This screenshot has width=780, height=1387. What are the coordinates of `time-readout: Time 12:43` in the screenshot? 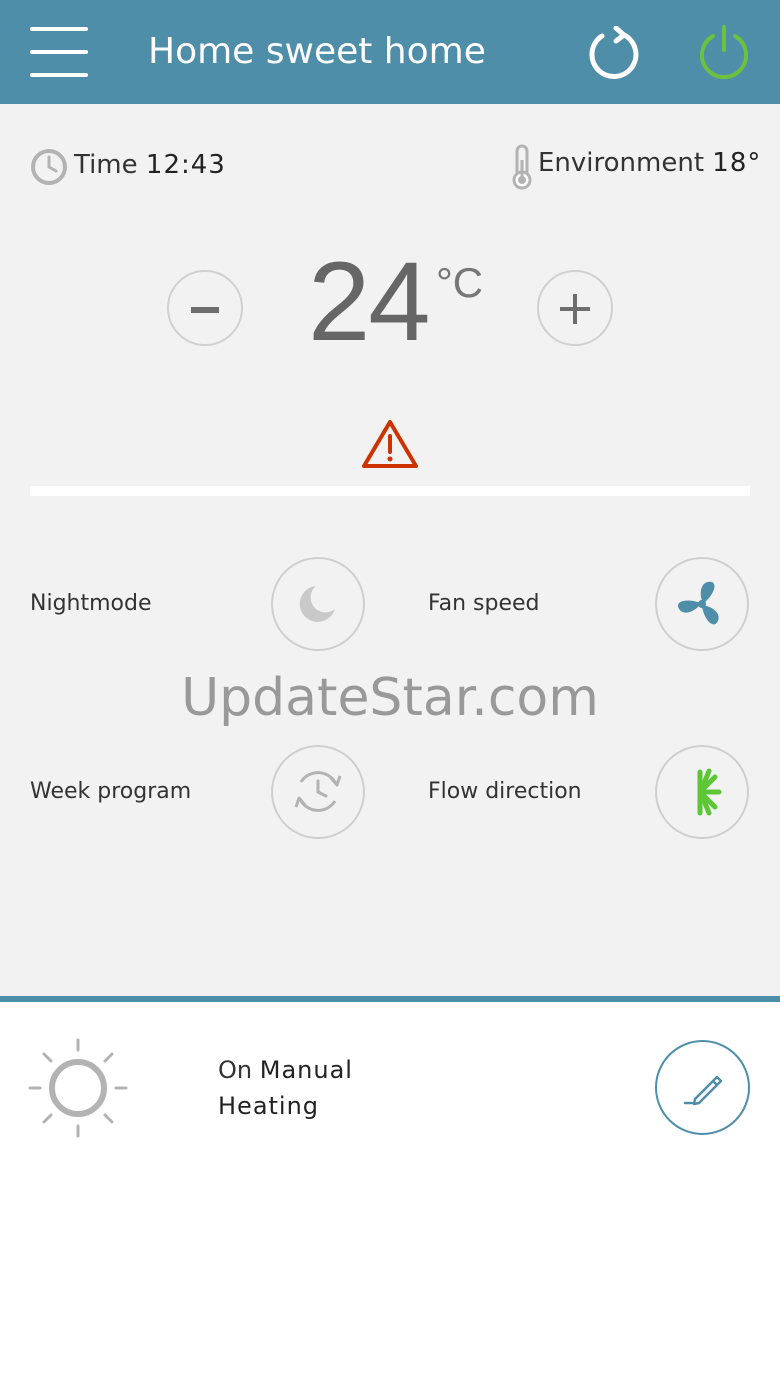 It's located at (150, 165).